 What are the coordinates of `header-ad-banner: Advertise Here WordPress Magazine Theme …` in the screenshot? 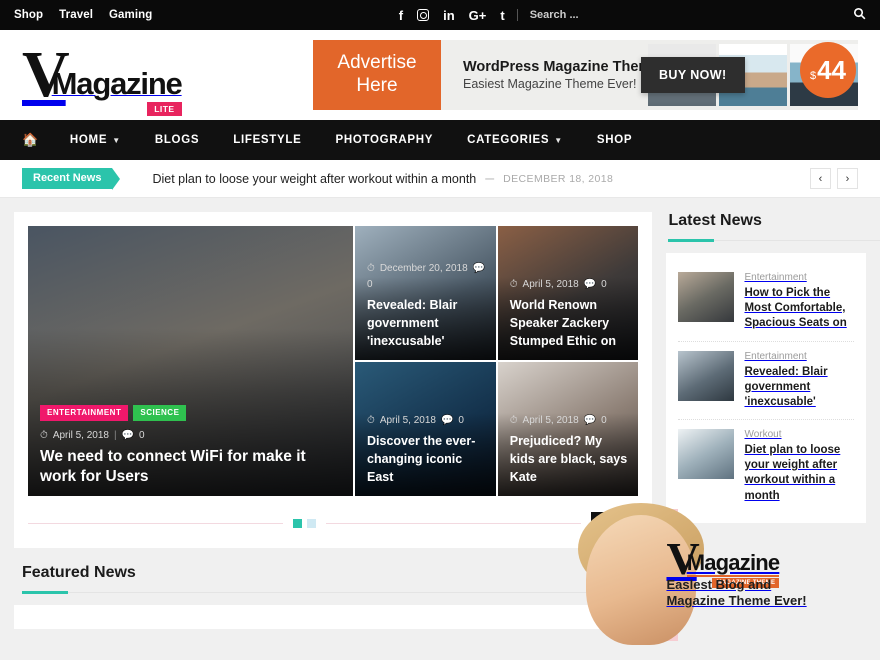 It's located at (585, 75).